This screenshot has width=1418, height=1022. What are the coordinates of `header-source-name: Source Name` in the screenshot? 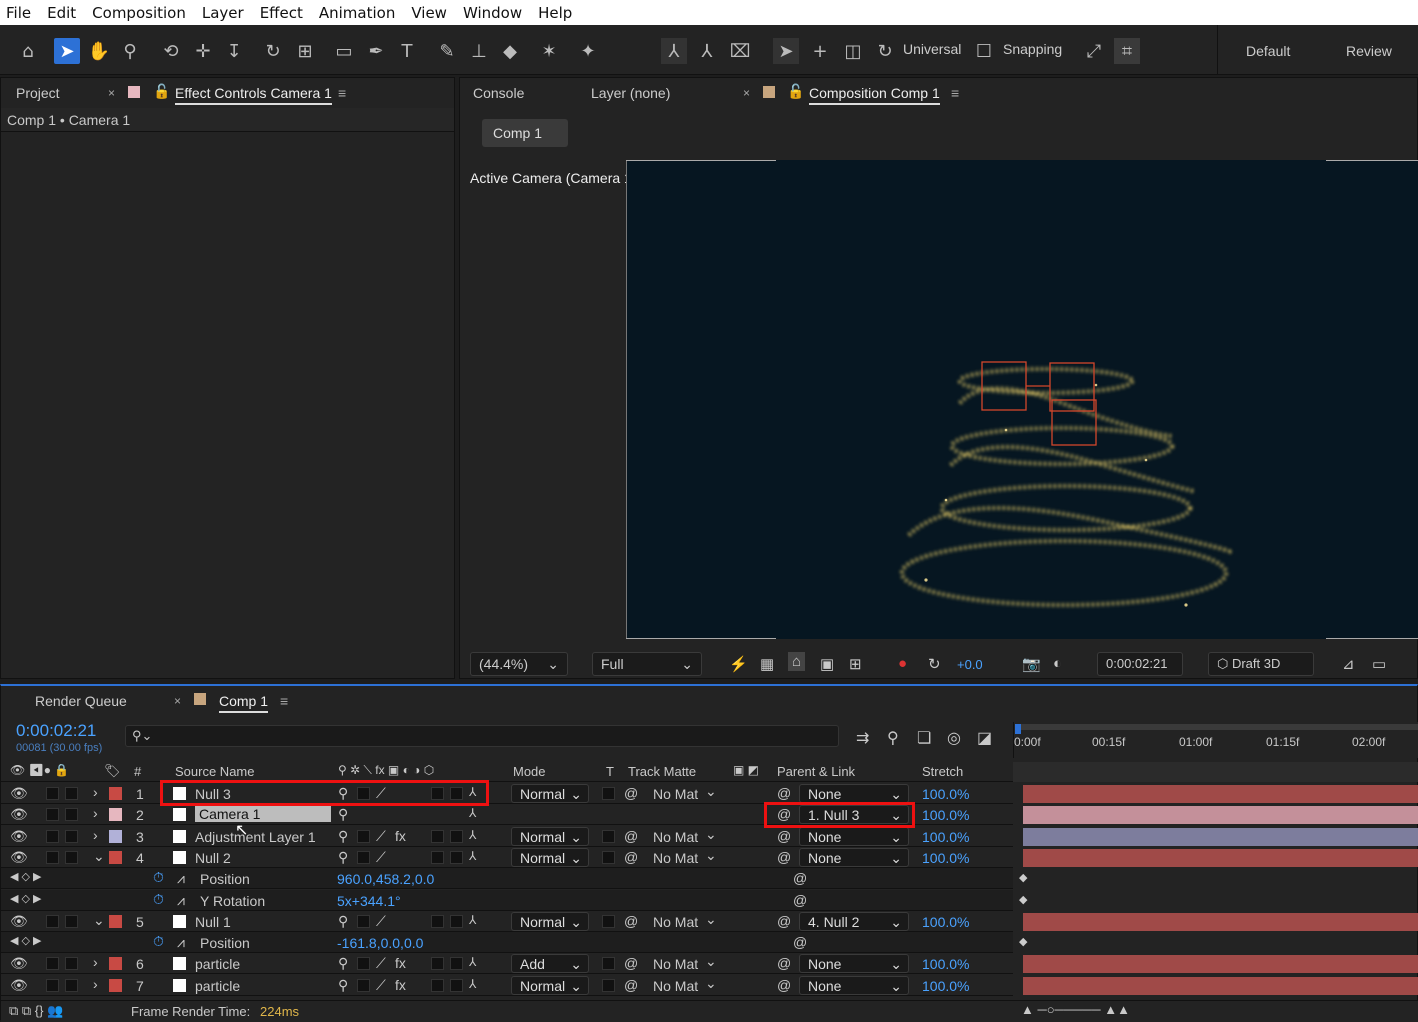 It's located at (214, 771).